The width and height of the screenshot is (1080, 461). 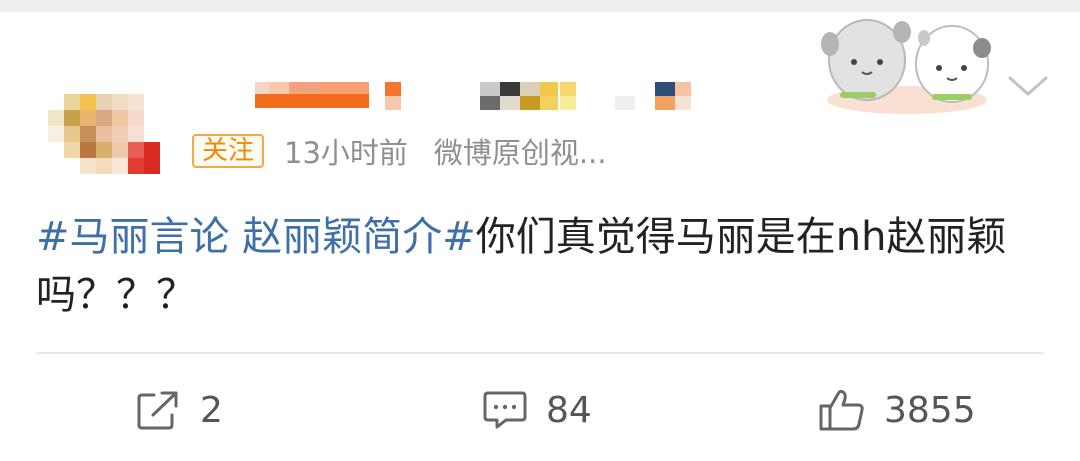 I want to click on comment-button: 84, so click(x=537, y=410).